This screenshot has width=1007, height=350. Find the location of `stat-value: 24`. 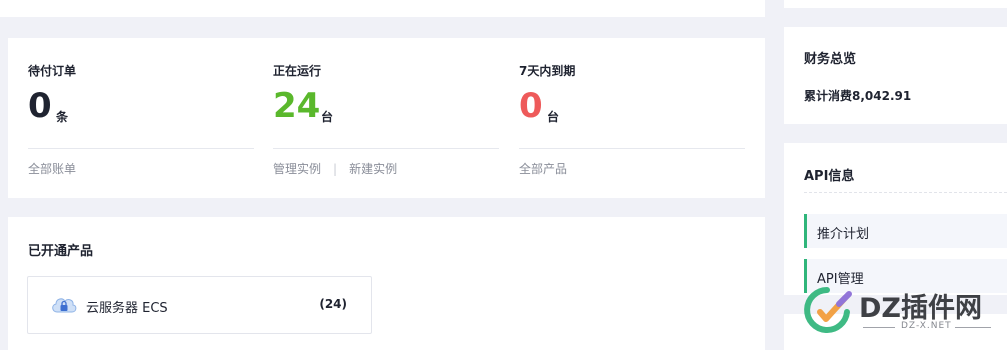

stat-value: 24 is located at coordinates (297, 106).